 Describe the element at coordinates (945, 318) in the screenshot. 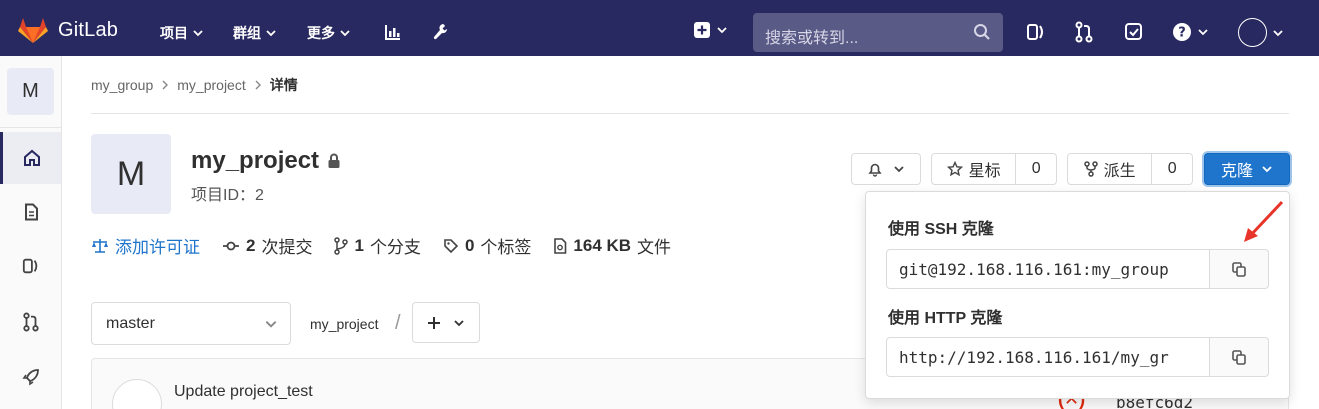

I see `clone-http-label: 使用 HTTP 克隆` at that location.